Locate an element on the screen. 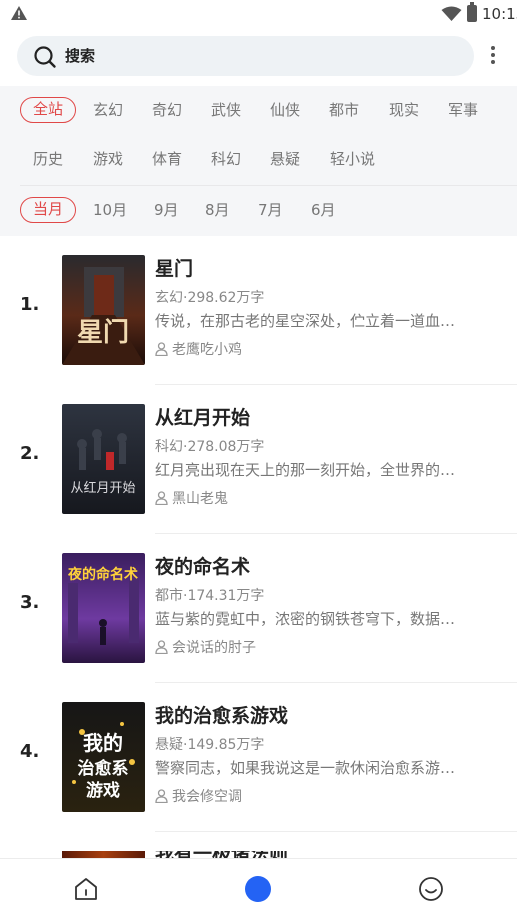 The image size is (517, 919). book-title: 星门 is located at coordinates (174, 269).